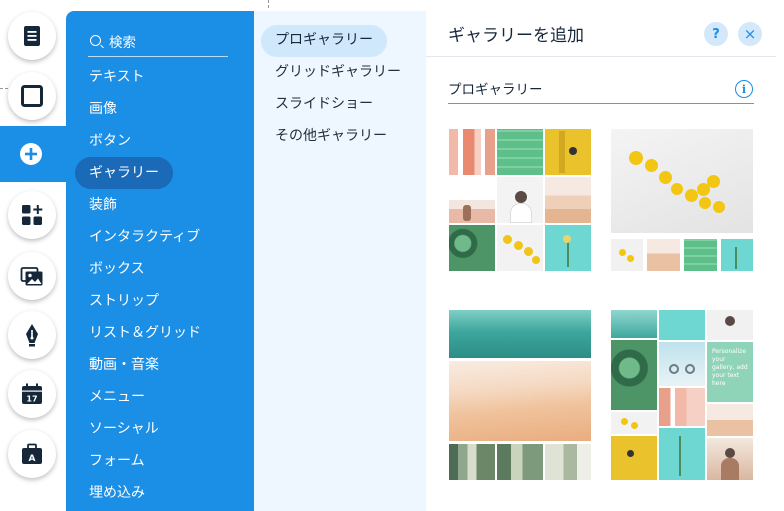 This screenshot has width=784, height=511. I want to click on close-button: ×, so click(750, 34).